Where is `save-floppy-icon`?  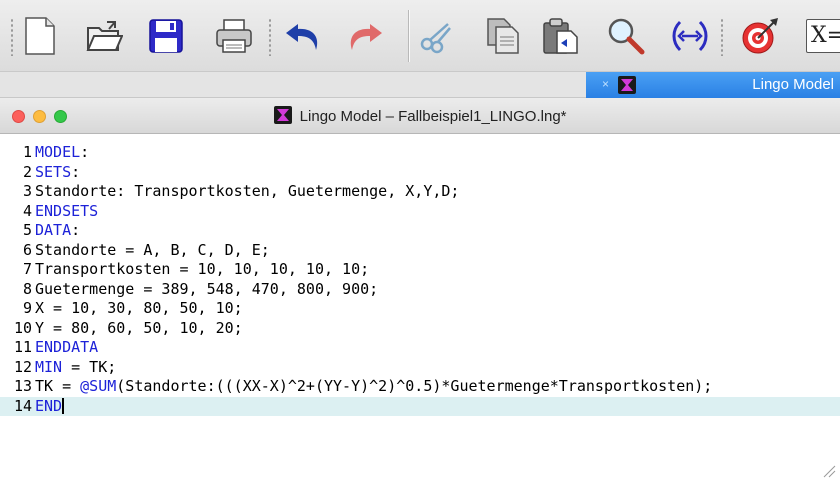 save-floppy-icon is located at coordinates (166, 36).